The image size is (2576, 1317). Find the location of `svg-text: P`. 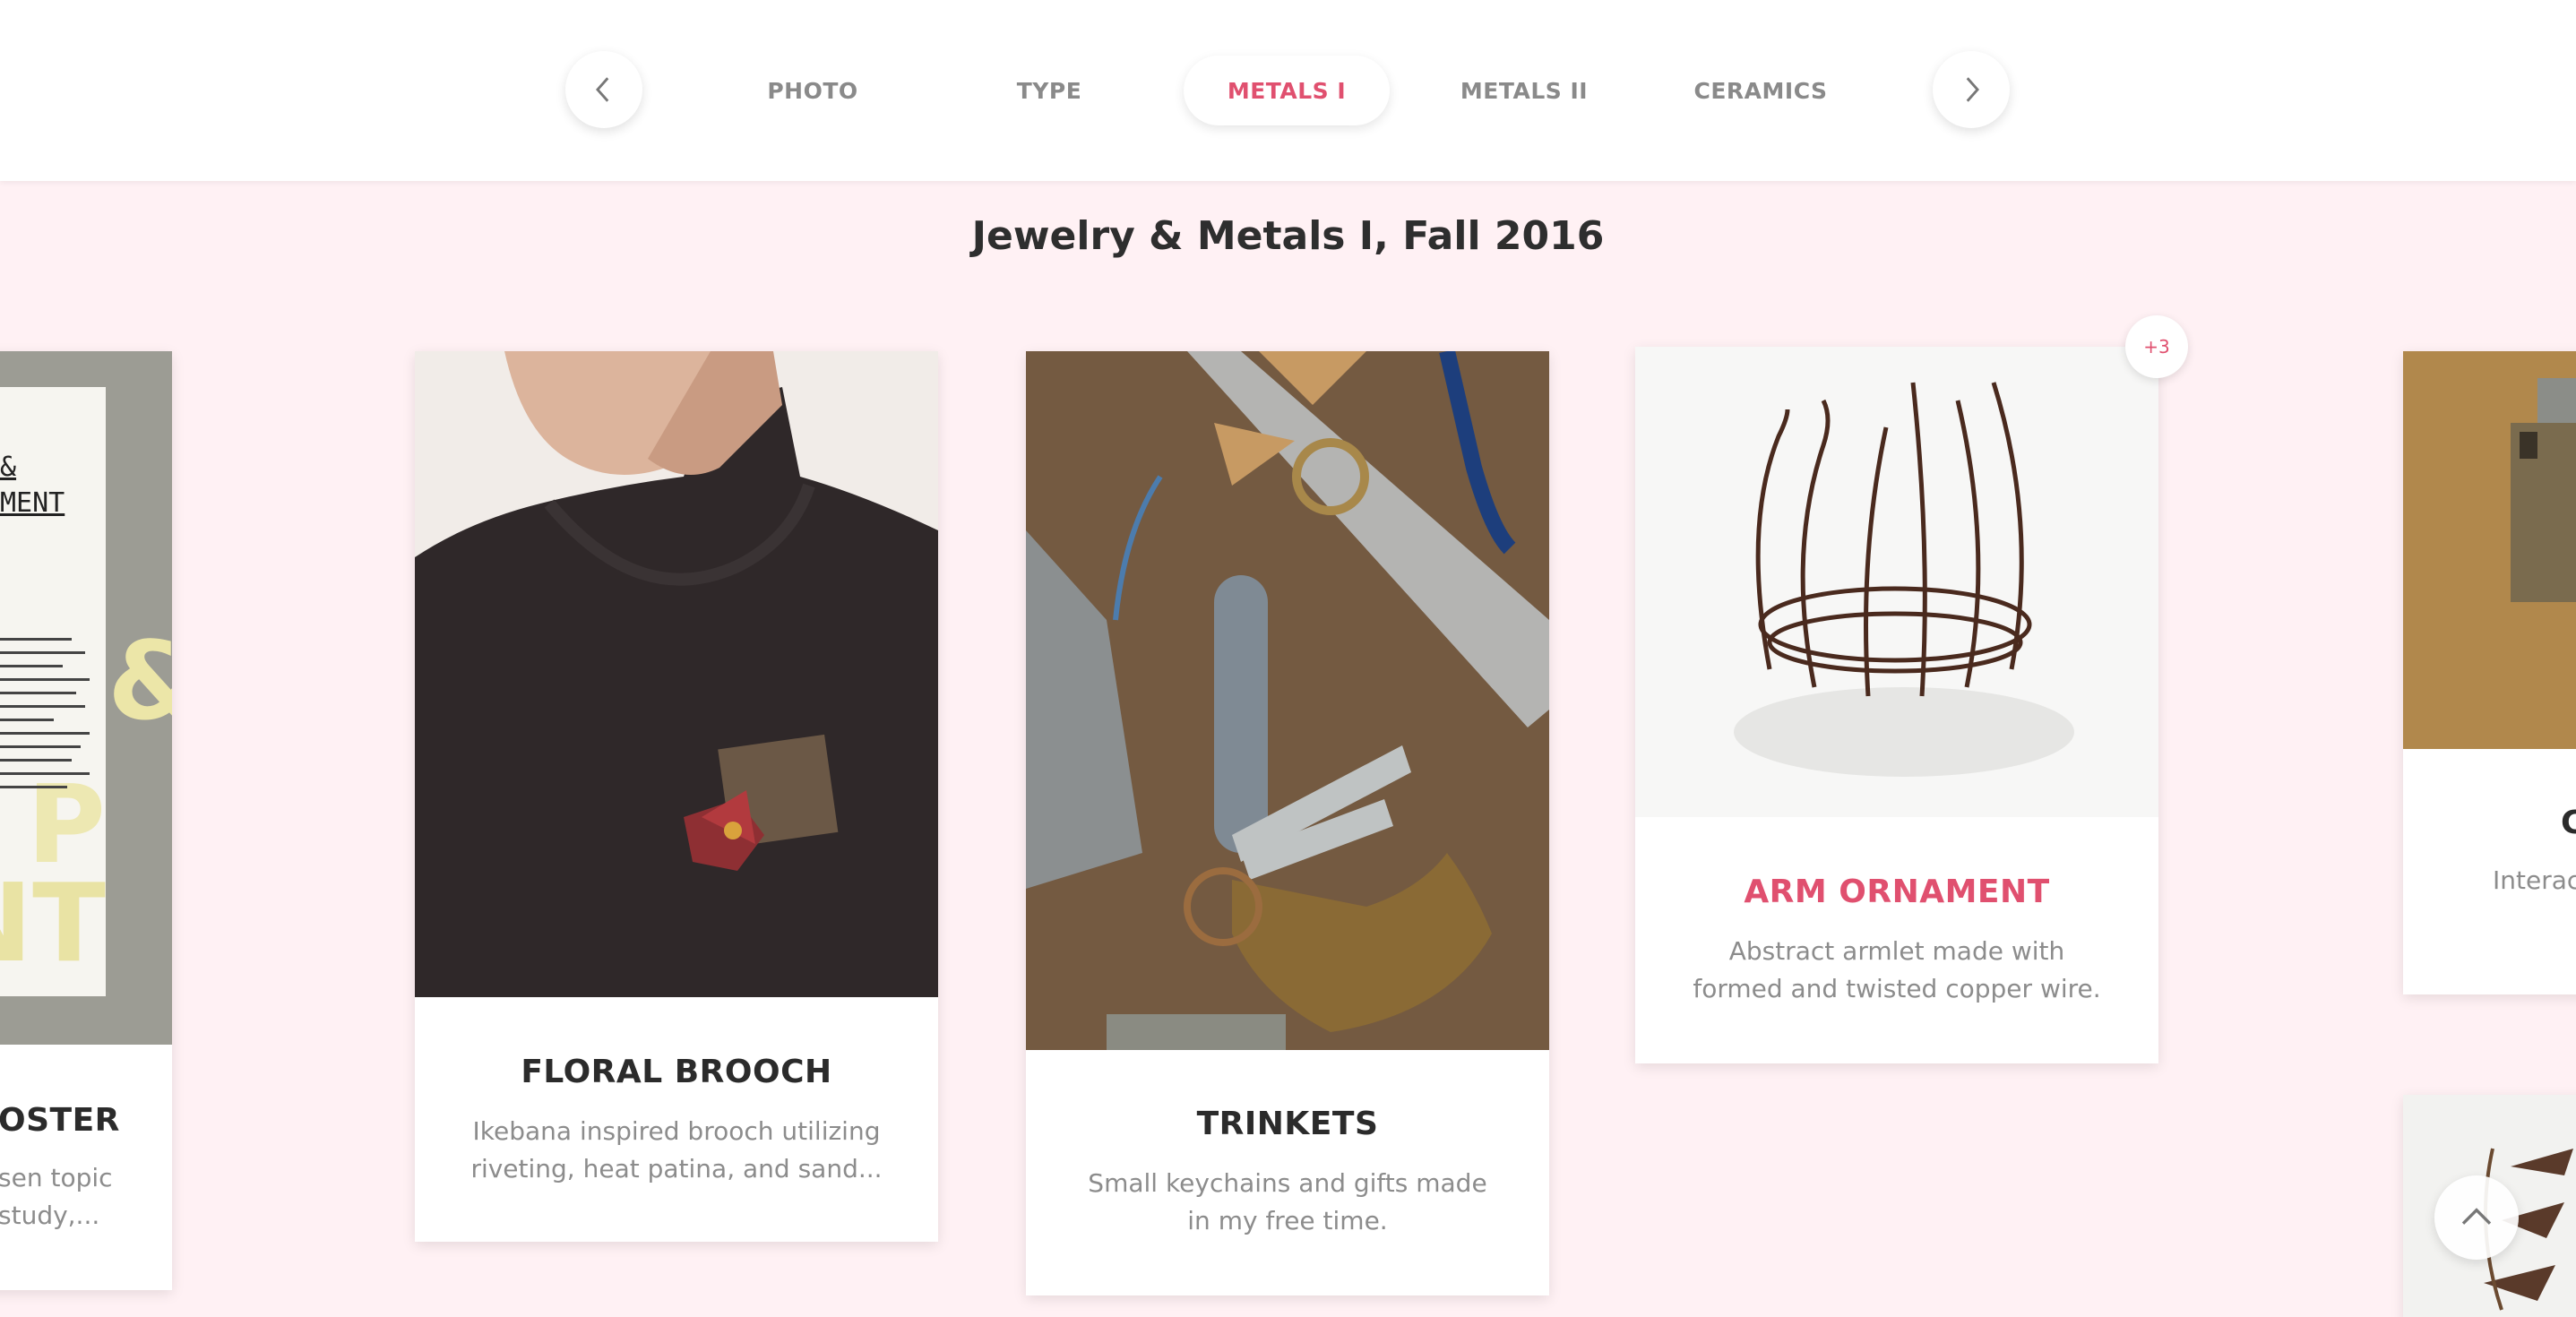

svg-text: P is located at coordinates (66, 825).